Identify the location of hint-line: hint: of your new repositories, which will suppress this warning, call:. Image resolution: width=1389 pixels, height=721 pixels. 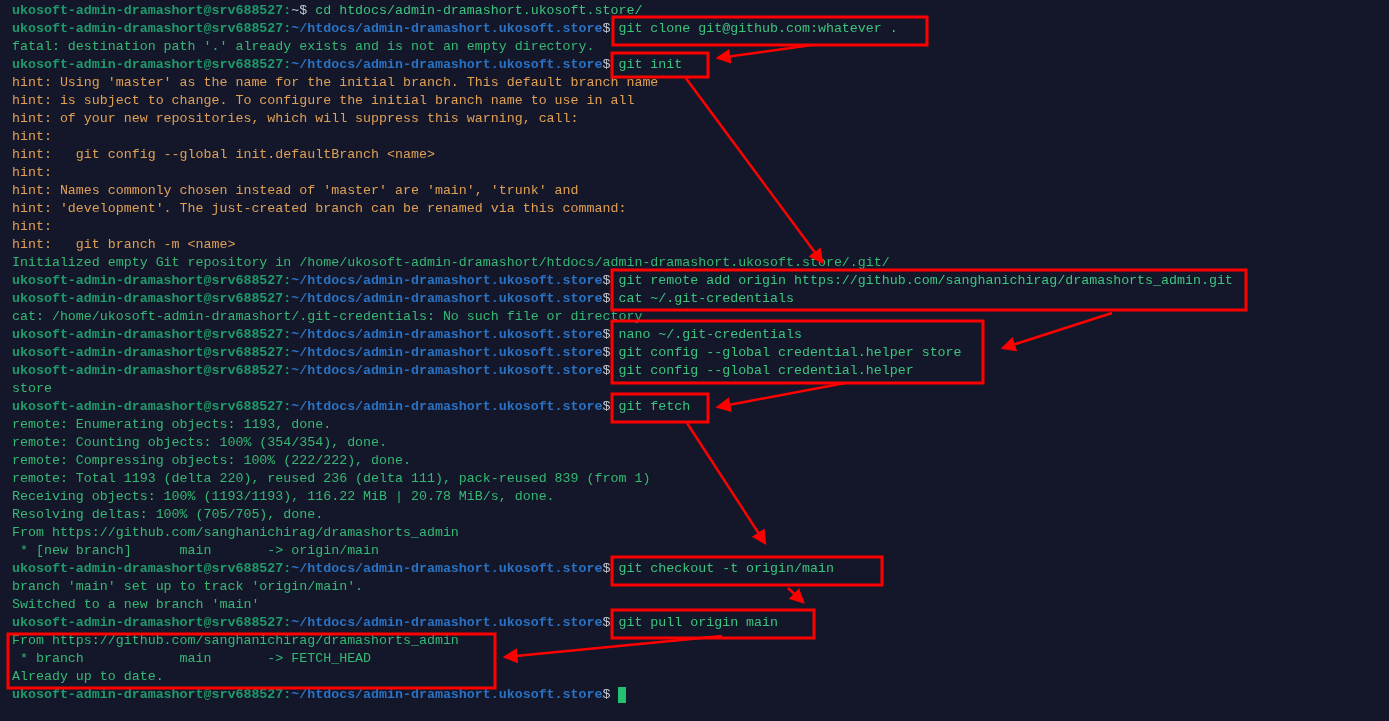
(295, 119).